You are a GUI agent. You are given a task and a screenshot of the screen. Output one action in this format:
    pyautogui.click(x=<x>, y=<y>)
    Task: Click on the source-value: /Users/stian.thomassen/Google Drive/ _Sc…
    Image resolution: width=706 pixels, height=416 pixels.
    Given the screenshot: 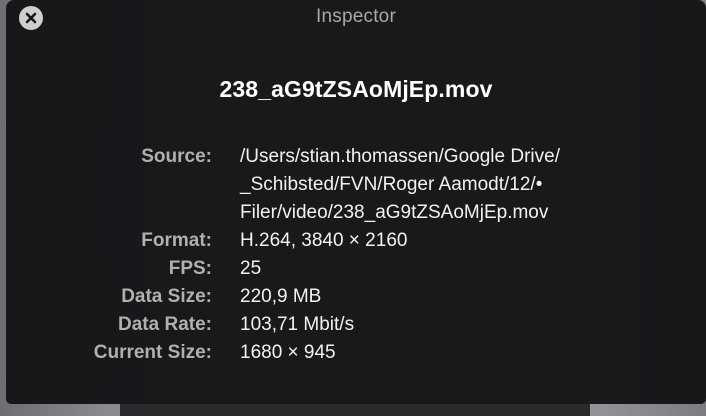 What is the action you would take?
    pyautogui.click(x=400, y=185)
    